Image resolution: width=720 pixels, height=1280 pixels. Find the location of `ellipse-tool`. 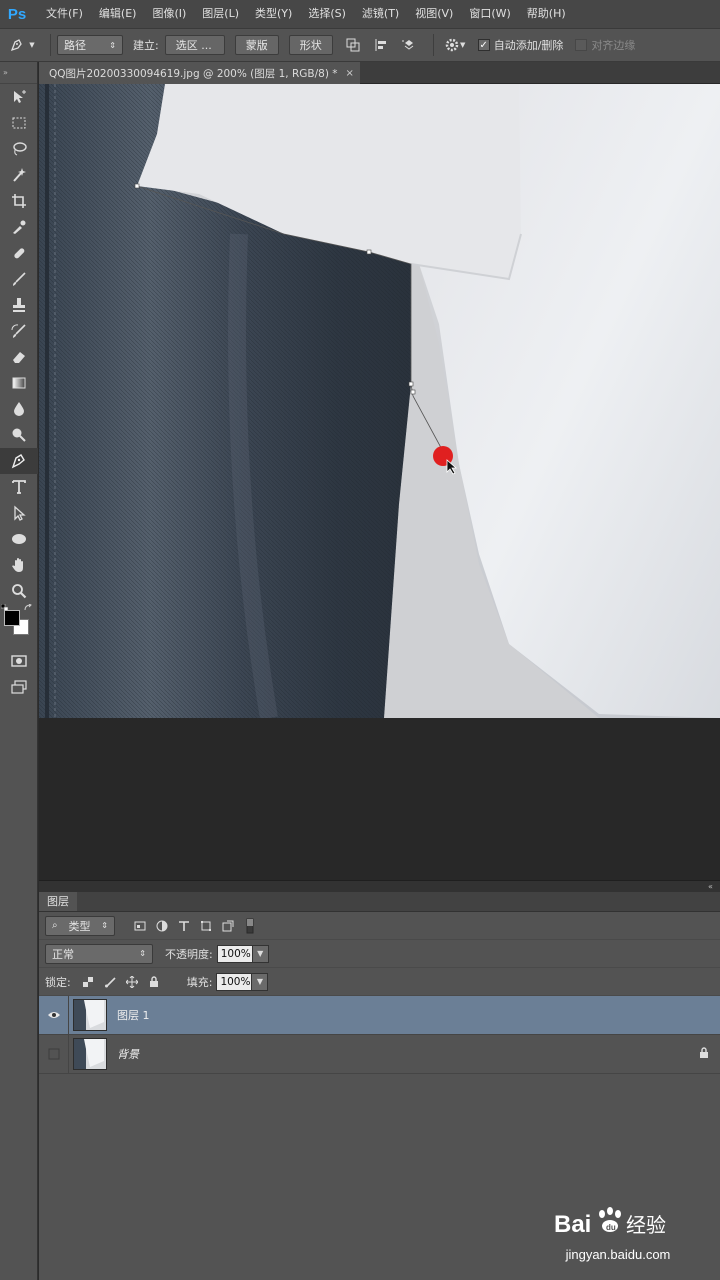

ellipse-tool is located at coordinates (19, 539).